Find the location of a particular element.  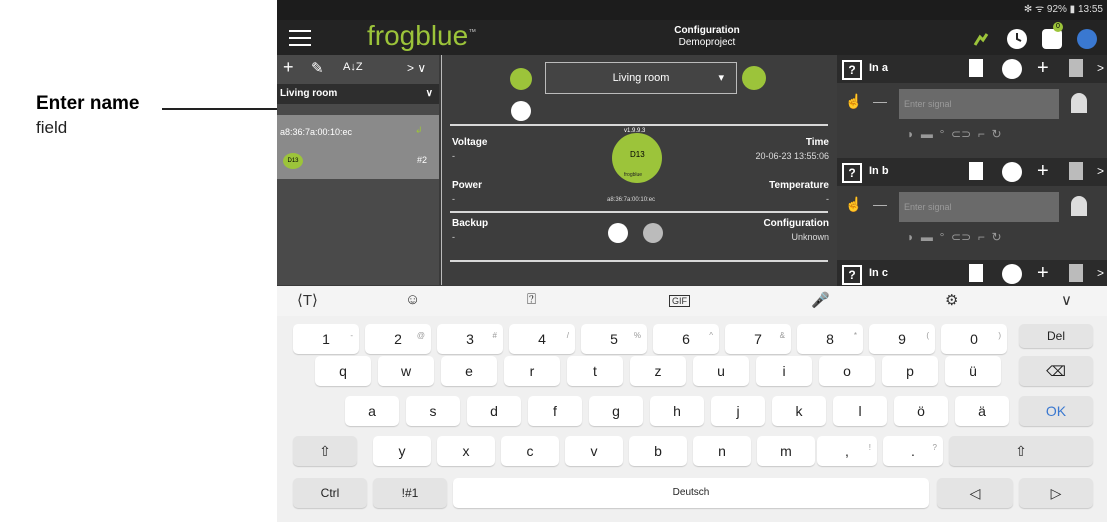

key-j: j is located at coordinates (738, 411).